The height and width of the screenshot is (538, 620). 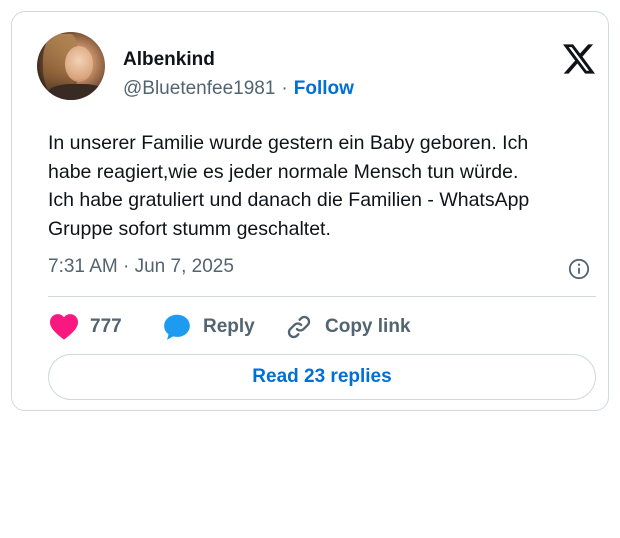 What do you see at coordinates (322, 296) in the screenshot?
I see `divider` at bounding box center [322, 296].